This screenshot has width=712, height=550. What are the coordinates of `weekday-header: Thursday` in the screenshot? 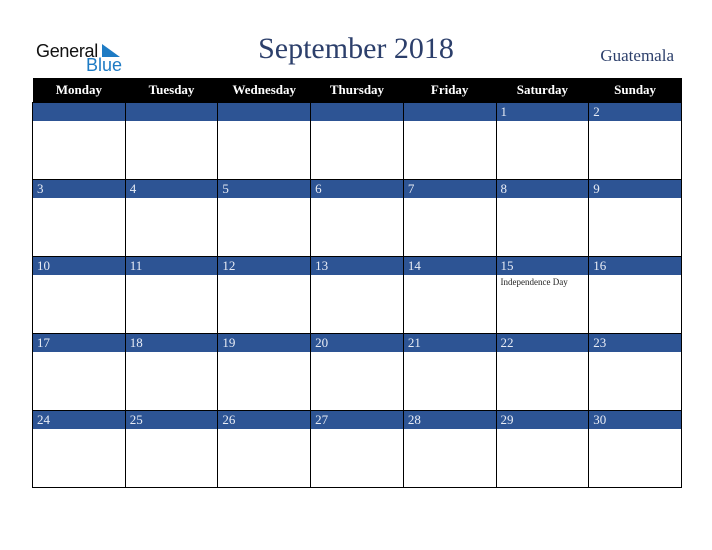 It's located at (357, 90).